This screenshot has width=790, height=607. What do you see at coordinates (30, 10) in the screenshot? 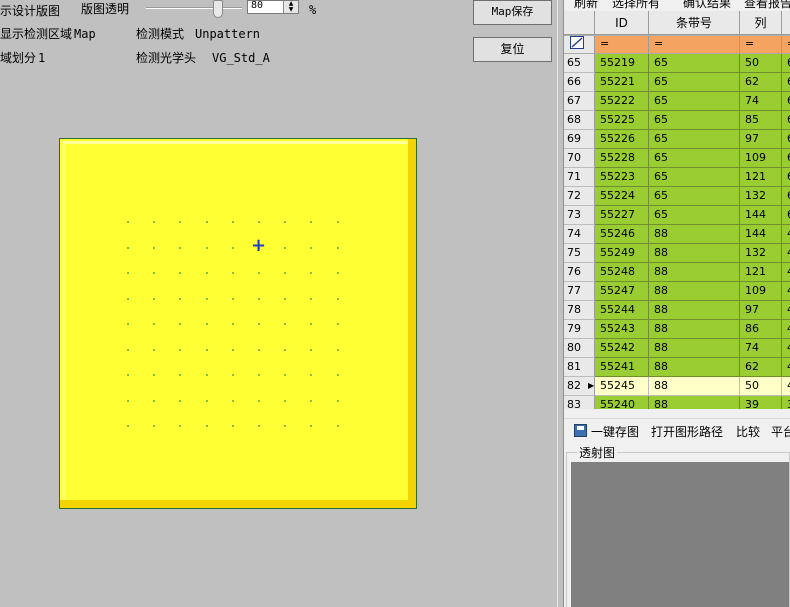
I see `show-design-map-label: 示设计版图` at bounding box center [30, 10].